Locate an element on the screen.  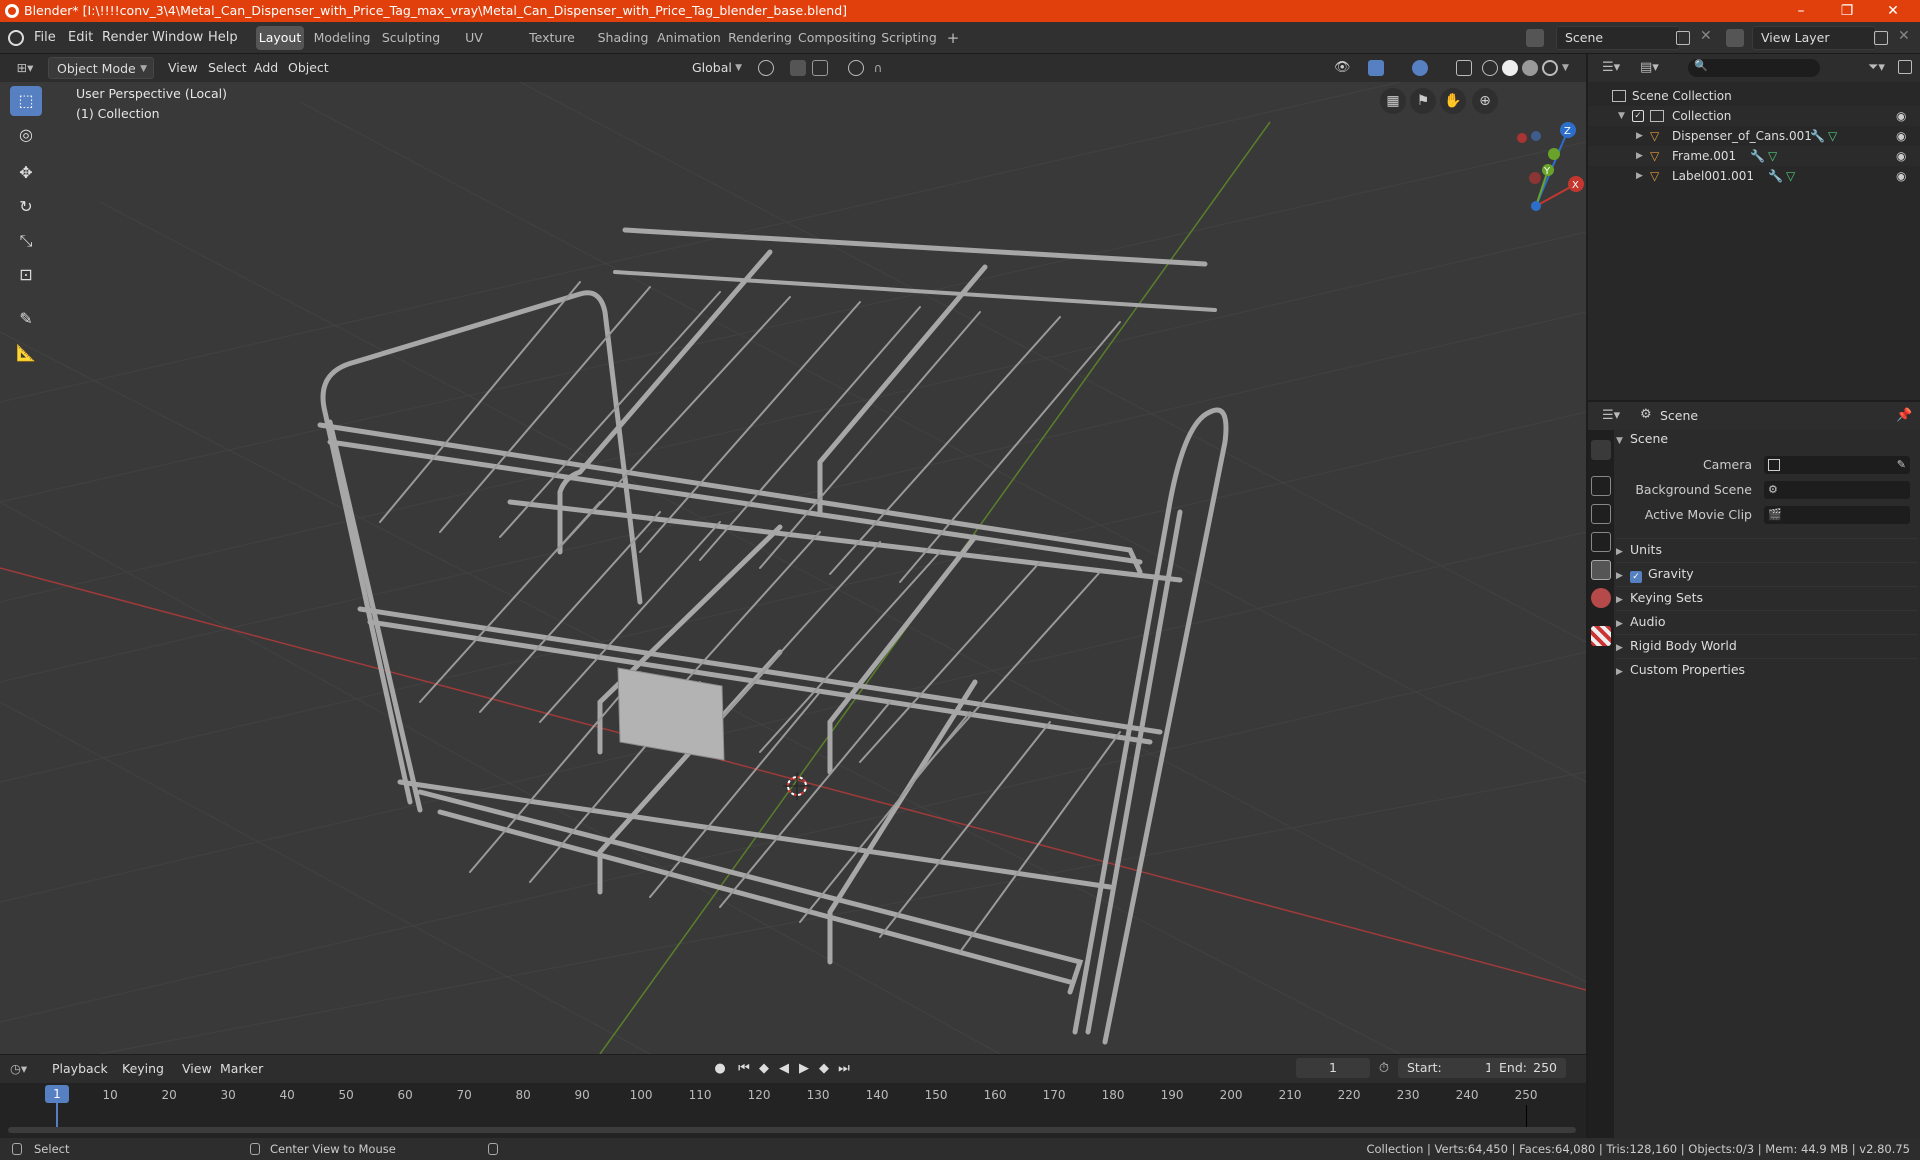
end-frame-field: End: 250 is located at coordinates (1528, 1068).